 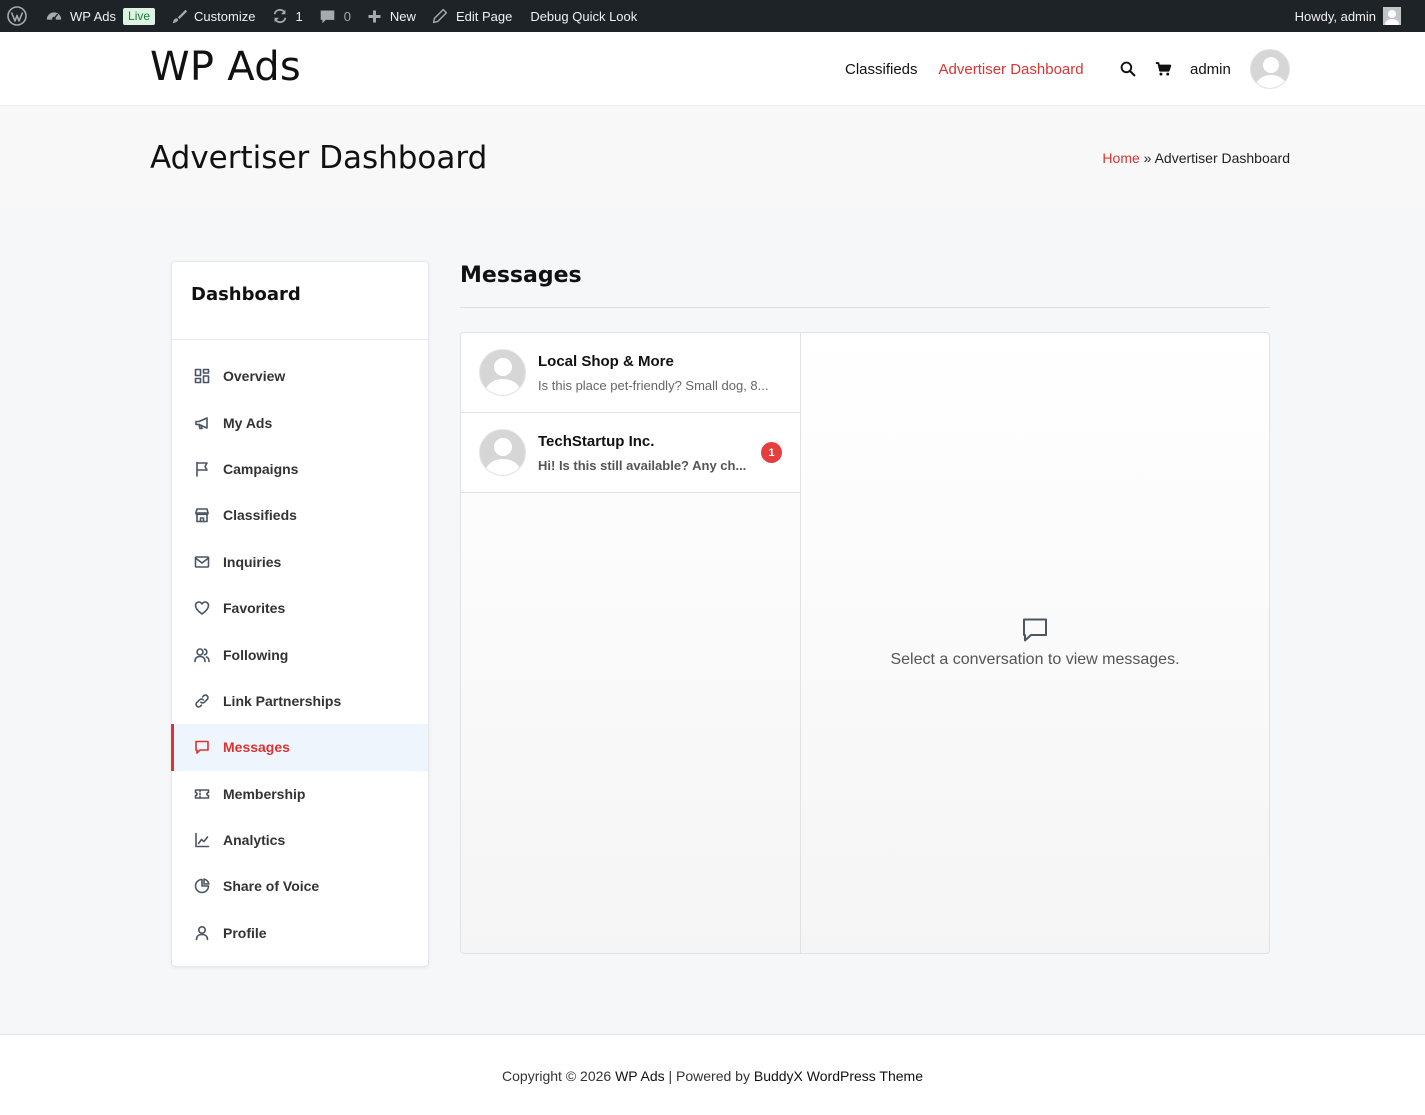 I want to click on site-logo: WP Ads, so click(x=225, y=67).